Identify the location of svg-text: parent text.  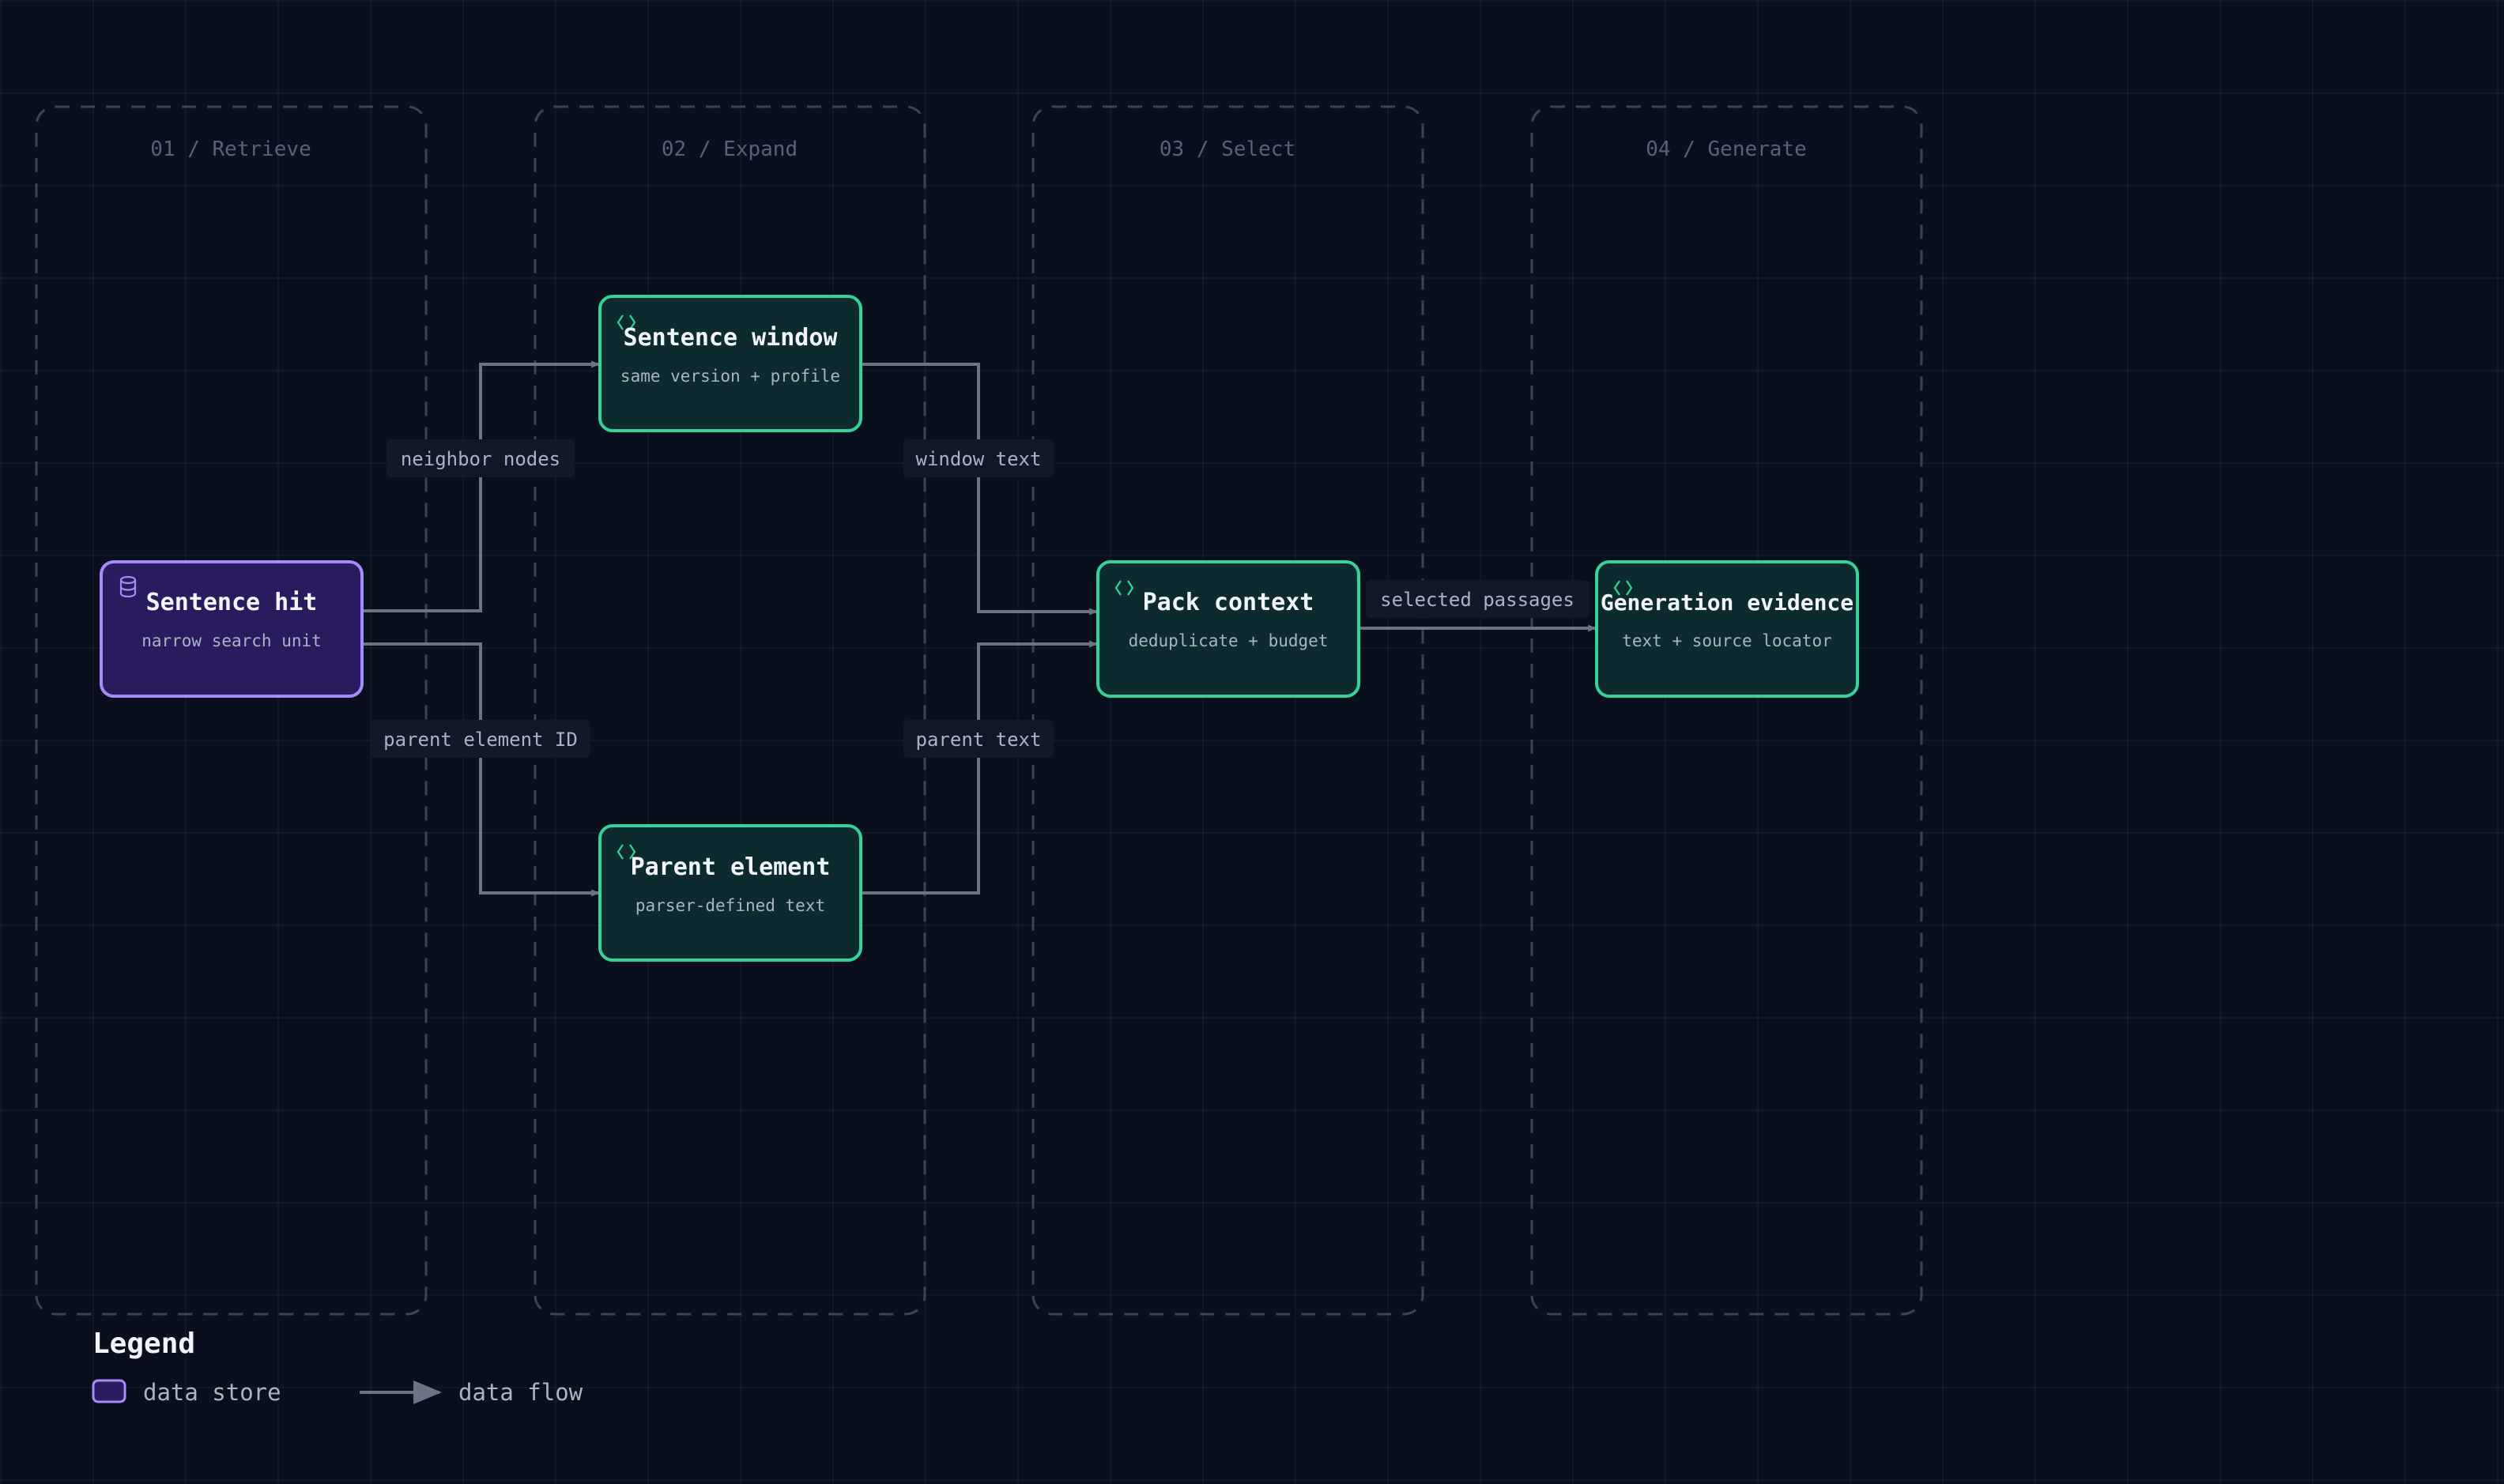
(979, 740).